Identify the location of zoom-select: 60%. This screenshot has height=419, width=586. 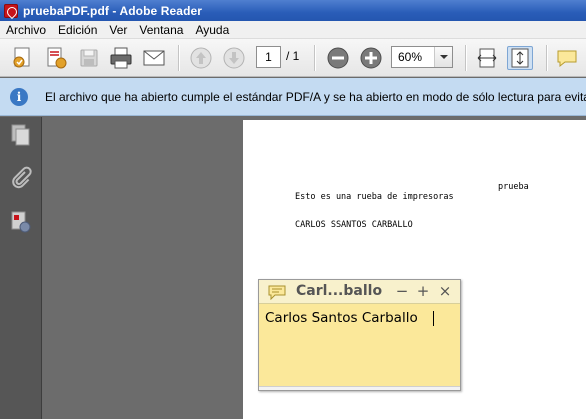
(422, 57).